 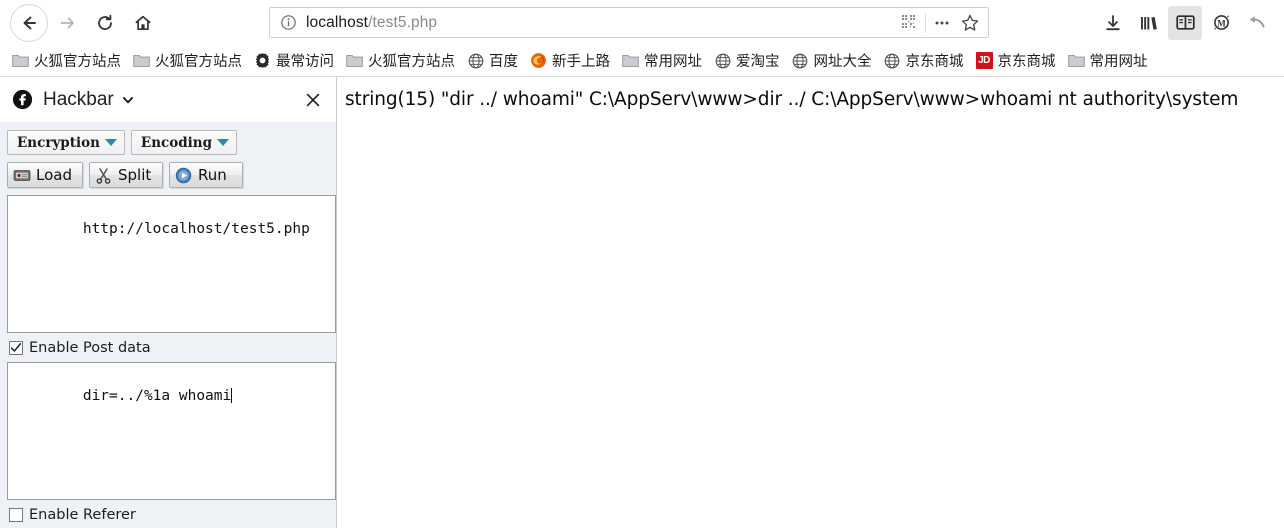 I want to click on run-play-icon, so click(x=184, y=175).